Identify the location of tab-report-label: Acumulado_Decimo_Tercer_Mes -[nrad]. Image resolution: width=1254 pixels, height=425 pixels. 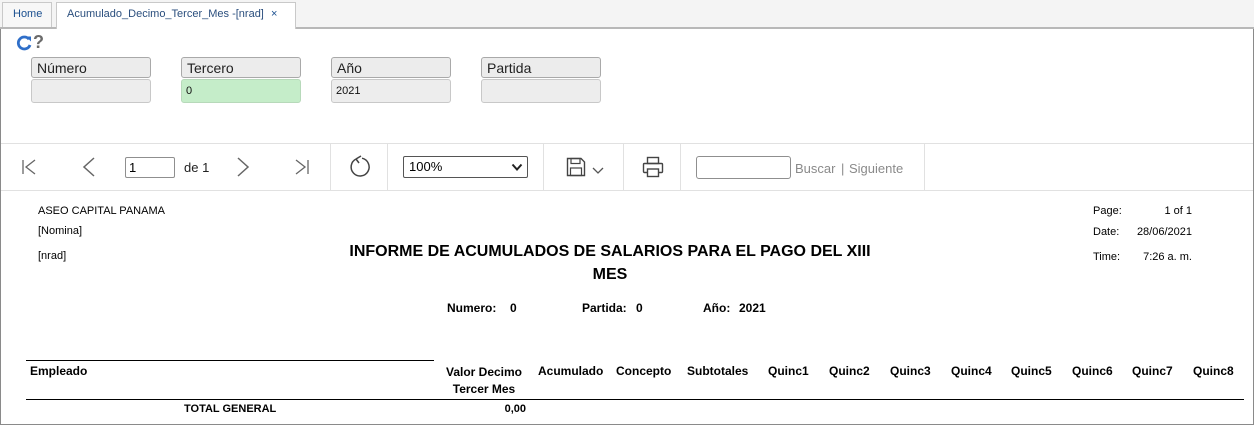
(165, 14).